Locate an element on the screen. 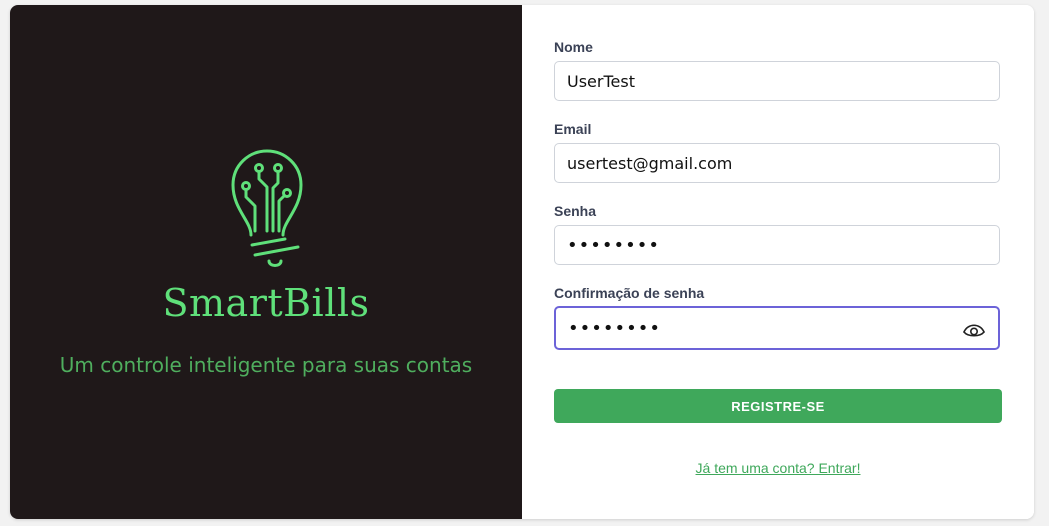  email-field-box is located at coordinates (777, 163).